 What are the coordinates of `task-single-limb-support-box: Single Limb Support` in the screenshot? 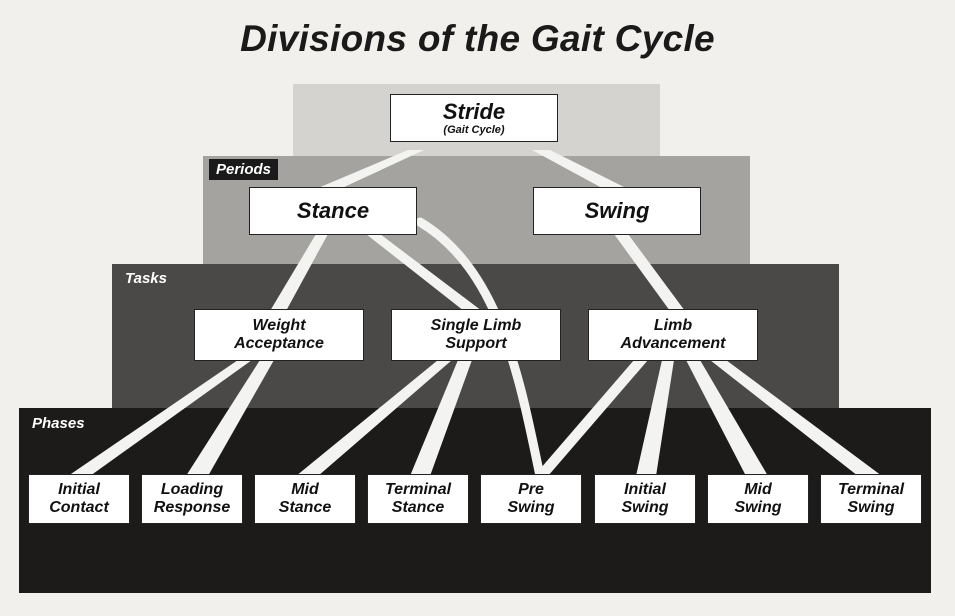 It's located at (476, 335).